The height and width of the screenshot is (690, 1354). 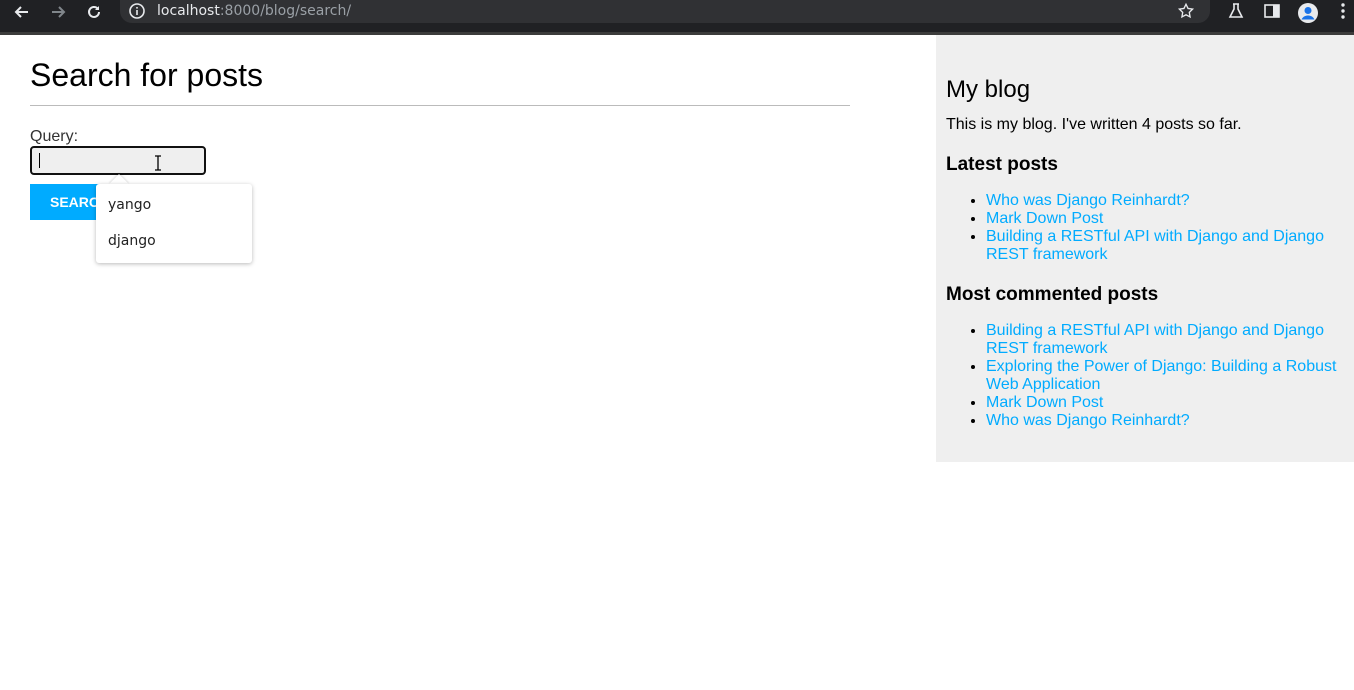 What do you see at coordinates (1186, 13) in the screenshot?
I see `bookmark-star-icon` at bounding box center [1186, 13].